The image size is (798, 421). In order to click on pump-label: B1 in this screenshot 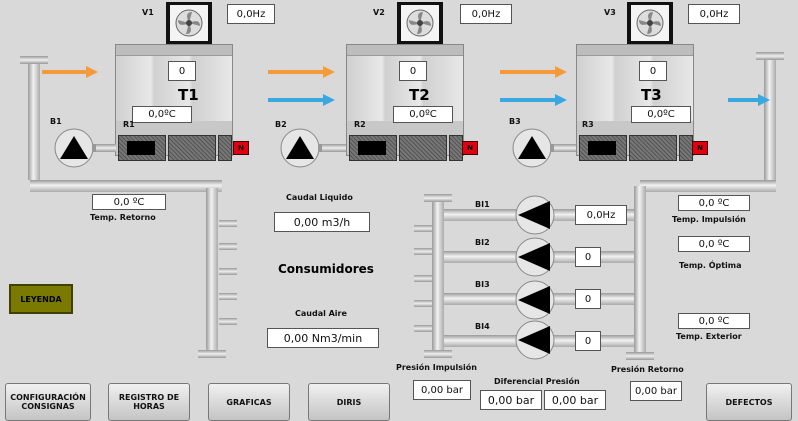, I will do `click(56, 121)`.